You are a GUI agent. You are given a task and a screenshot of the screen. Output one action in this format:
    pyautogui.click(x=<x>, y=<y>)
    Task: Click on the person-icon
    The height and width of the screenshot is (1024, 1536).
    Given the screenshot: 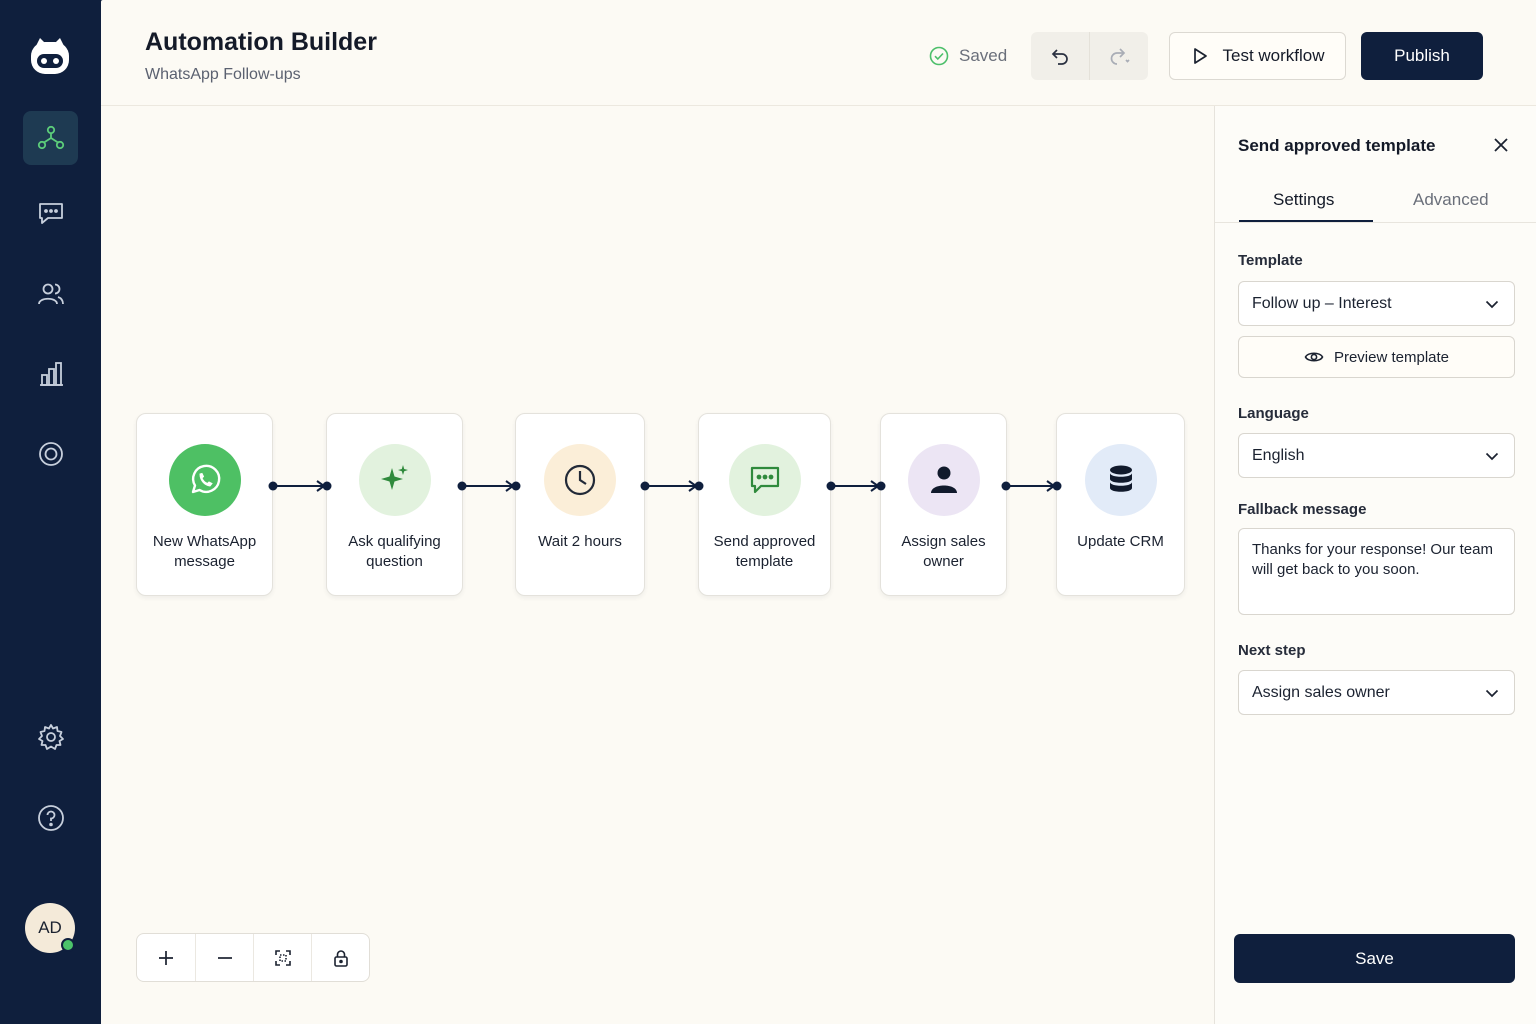 What is the action you would take?
    pyautogui.click(x=943, y=479)
    